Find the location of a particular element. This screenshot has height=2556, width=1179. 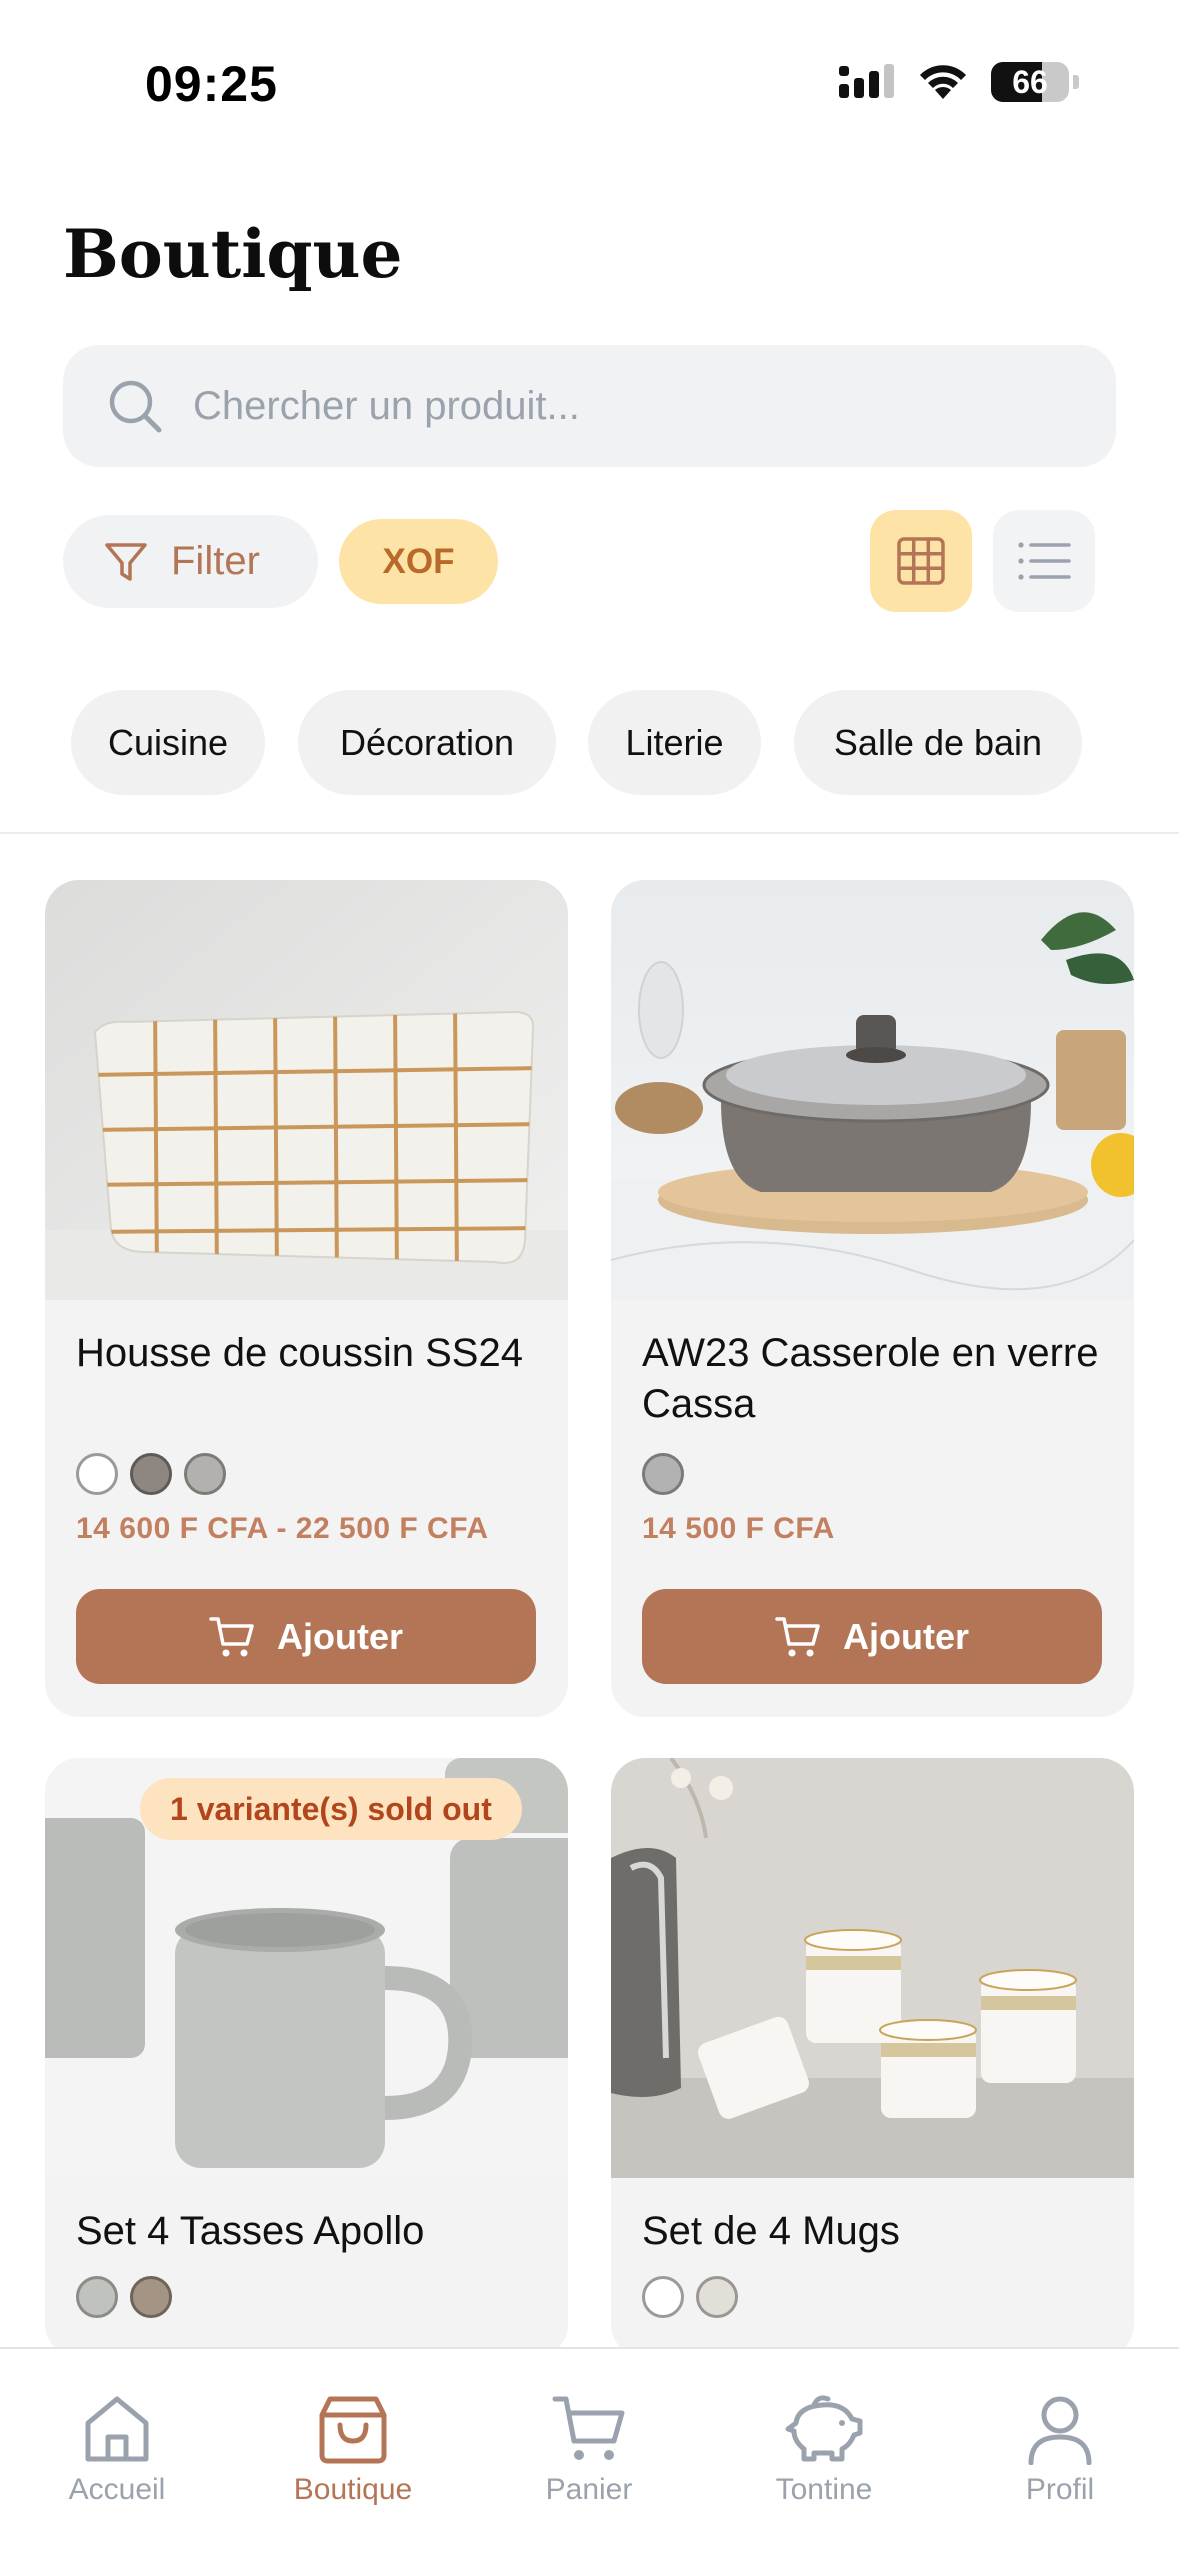

product-title: Set de 4 Mugs is located at coordinates (771, 2231).